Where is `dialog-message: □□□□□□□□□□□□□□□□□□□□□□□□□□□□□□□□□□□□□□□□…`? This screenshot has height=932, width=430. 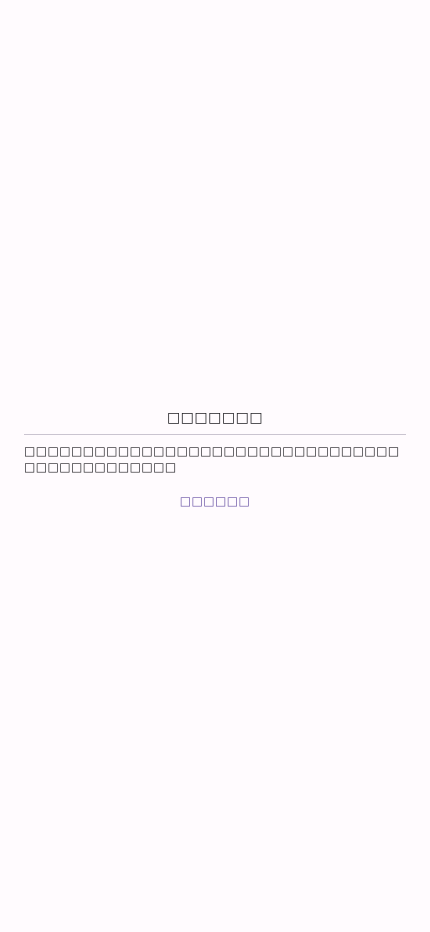 dialog-message: □□□□□□□□□□□□□□□□□□□□□□□□□□□□□□□□□□□□□□□□… is located at coordinates (212, 459).